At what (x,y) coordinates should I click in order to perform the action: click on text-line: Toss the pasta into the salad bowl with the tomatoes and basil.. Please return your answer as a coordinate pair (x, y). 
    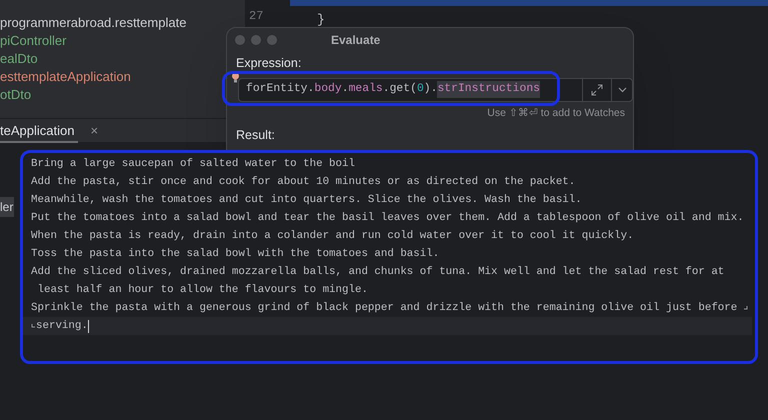
    Looking at the image, I should click on (235, 254).